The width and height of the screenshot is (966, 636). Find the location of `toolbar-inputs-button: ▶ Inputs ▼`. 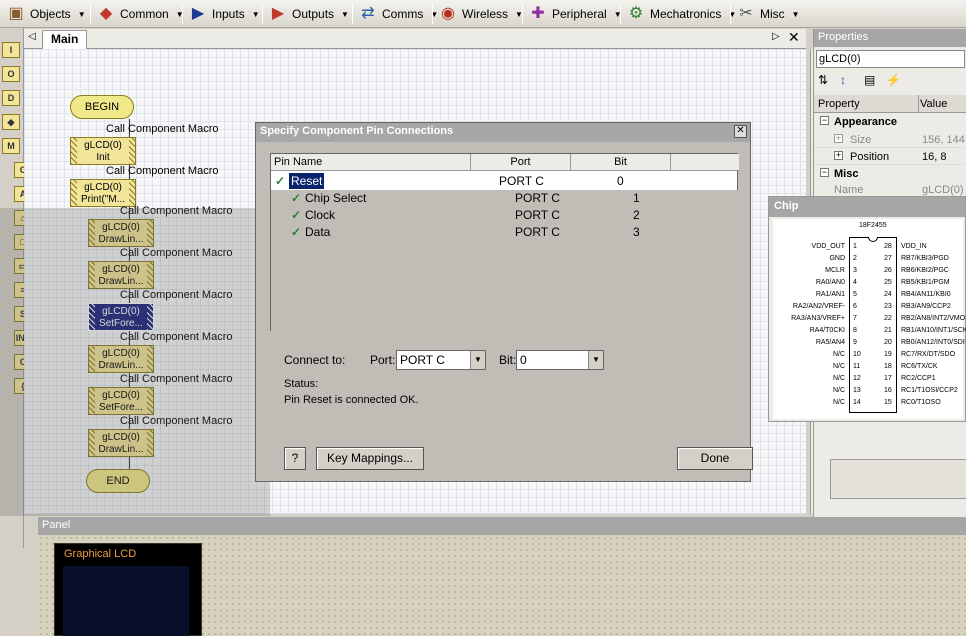

toolbar-inputs-button: ▶ Inputs ▼ is located at coordinates (224, 14).